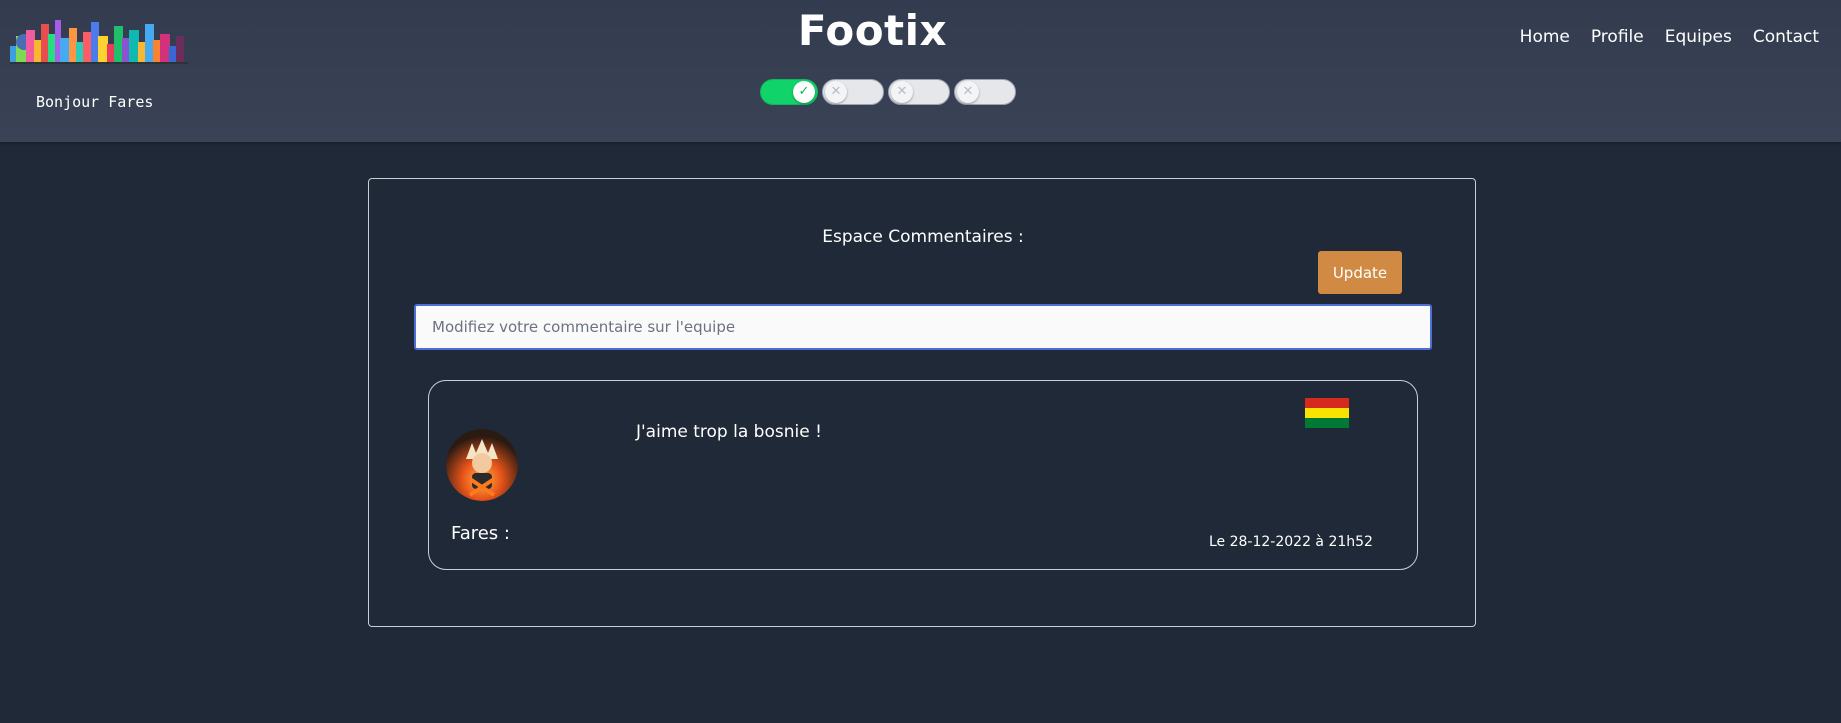 This screenshot has height=723, width=1841. Describe the element at coordinates (804, 92) in the screenshot. I see `check-icon: ✓` at that location.